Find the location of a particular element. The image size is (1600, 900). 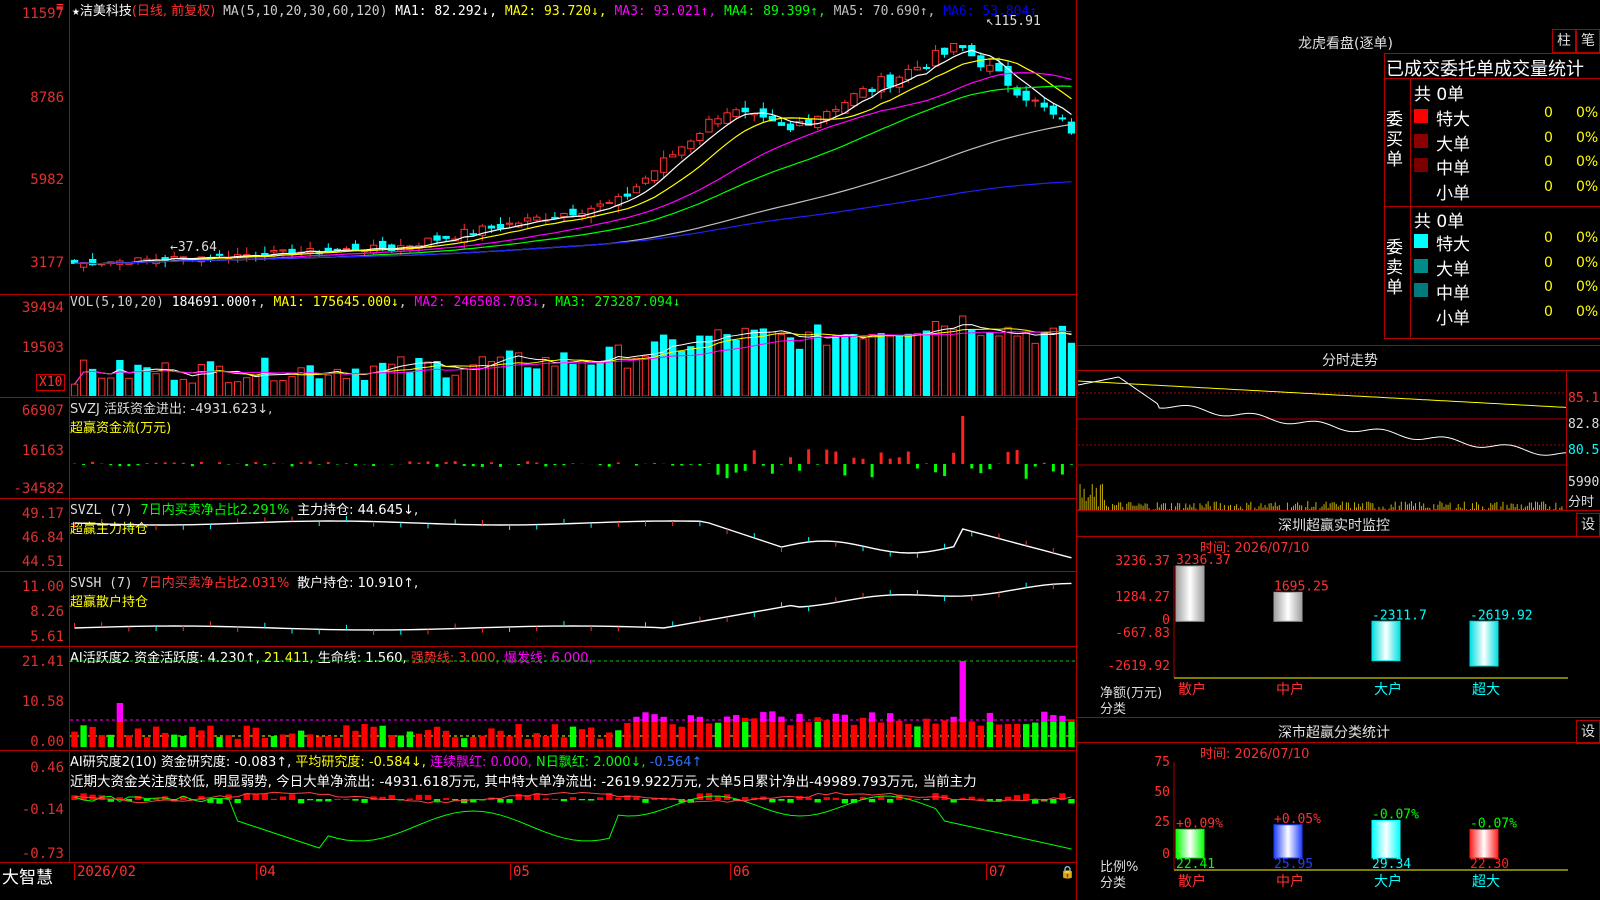

order-row-count: 0 is located at coordinates (1548, 262).